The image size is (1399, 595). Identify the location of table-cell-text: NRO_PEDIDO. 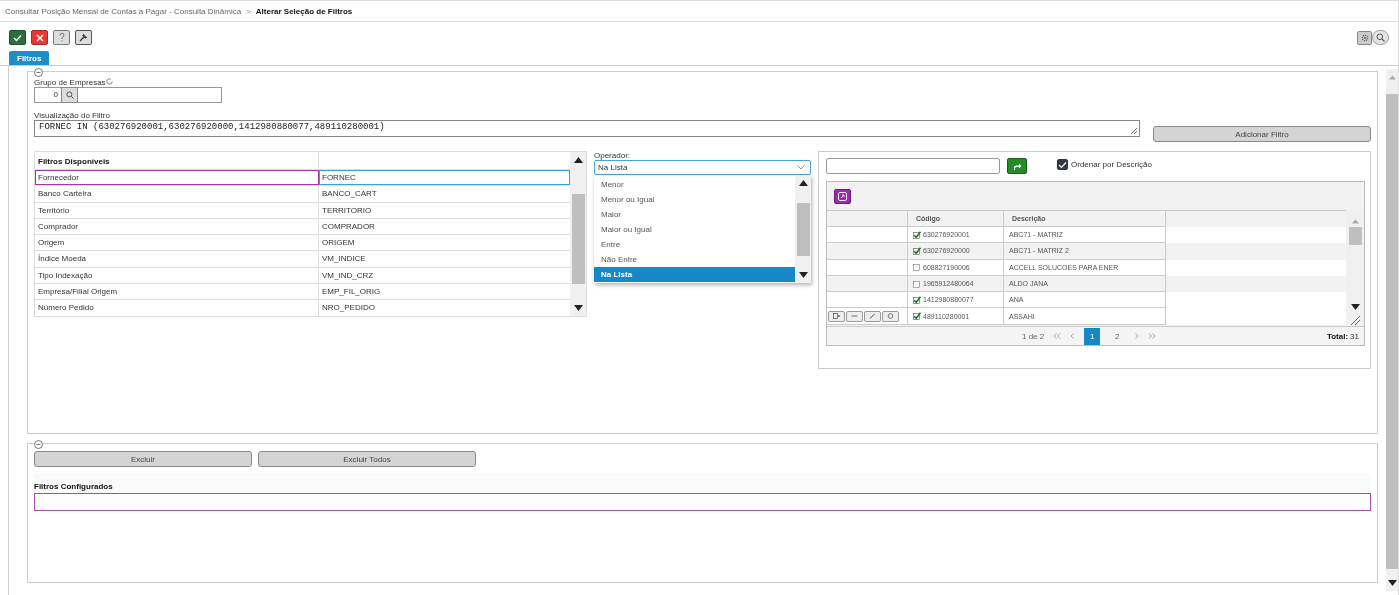
(348, 308).